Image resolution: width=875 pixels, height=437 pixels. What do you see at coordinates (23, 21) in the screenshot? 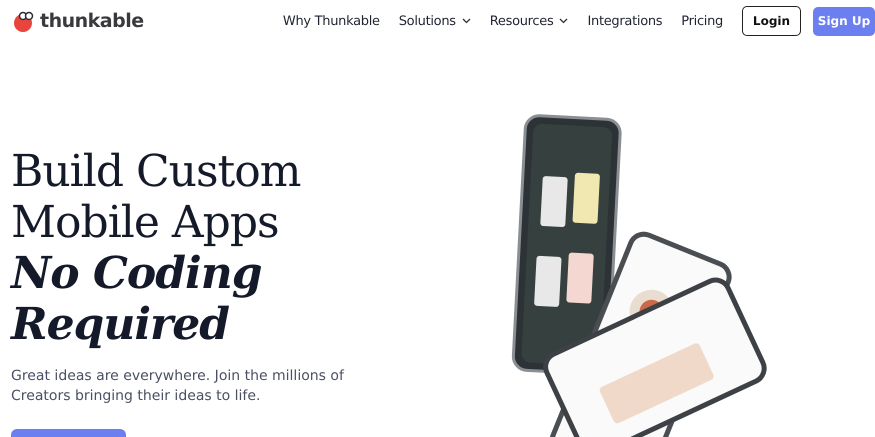
I see `mascot-logo-icon` at bounding box center [23, 21].